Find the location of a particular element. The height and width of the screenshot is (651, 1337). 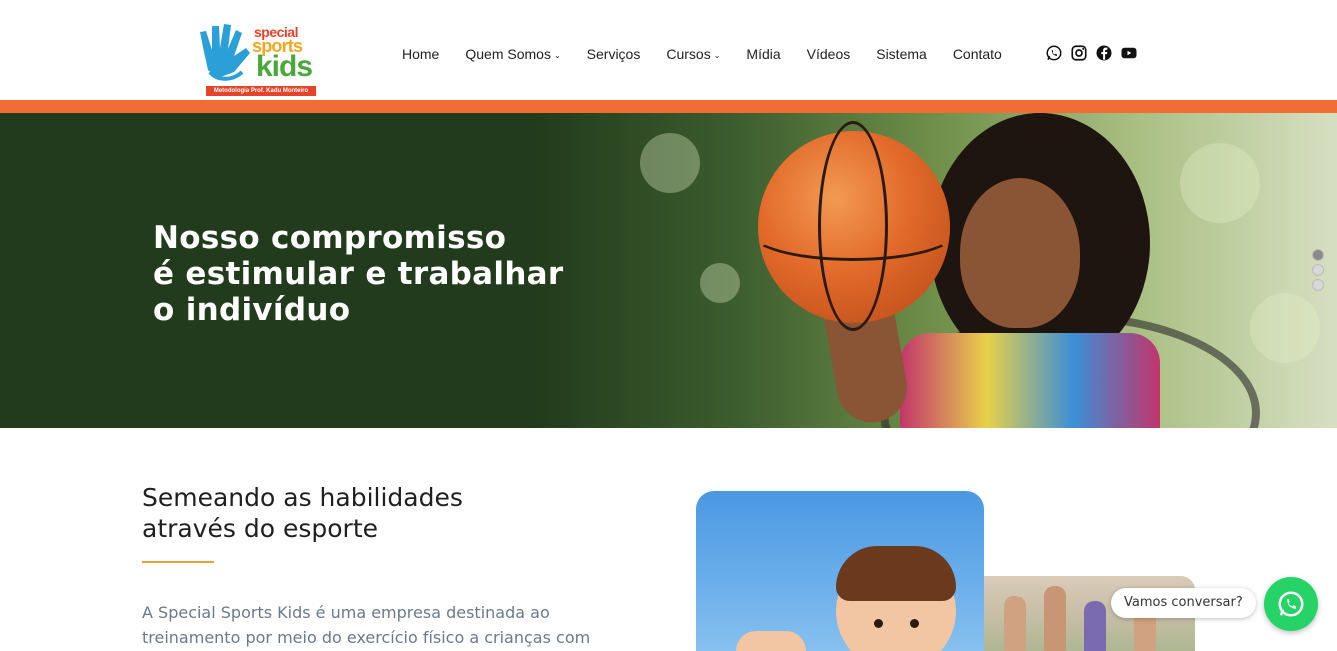

boy-photo is located at coordinates (840, 571).